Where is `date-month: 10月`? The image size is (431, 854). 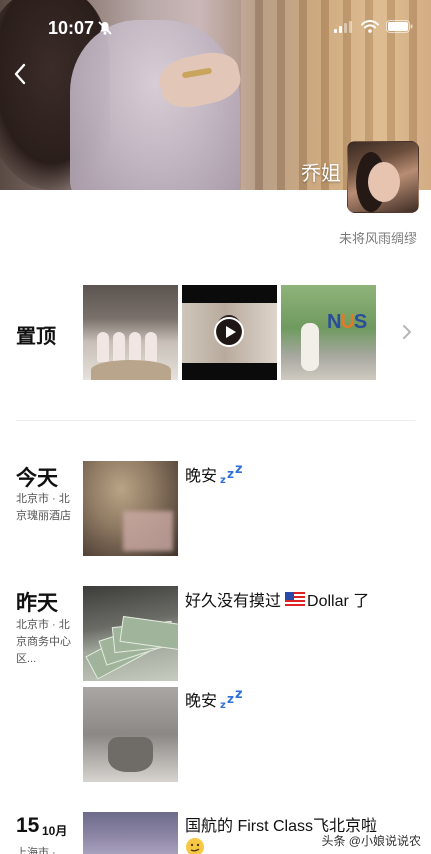 date-month: 10月 is located at coordinates (55, 831).